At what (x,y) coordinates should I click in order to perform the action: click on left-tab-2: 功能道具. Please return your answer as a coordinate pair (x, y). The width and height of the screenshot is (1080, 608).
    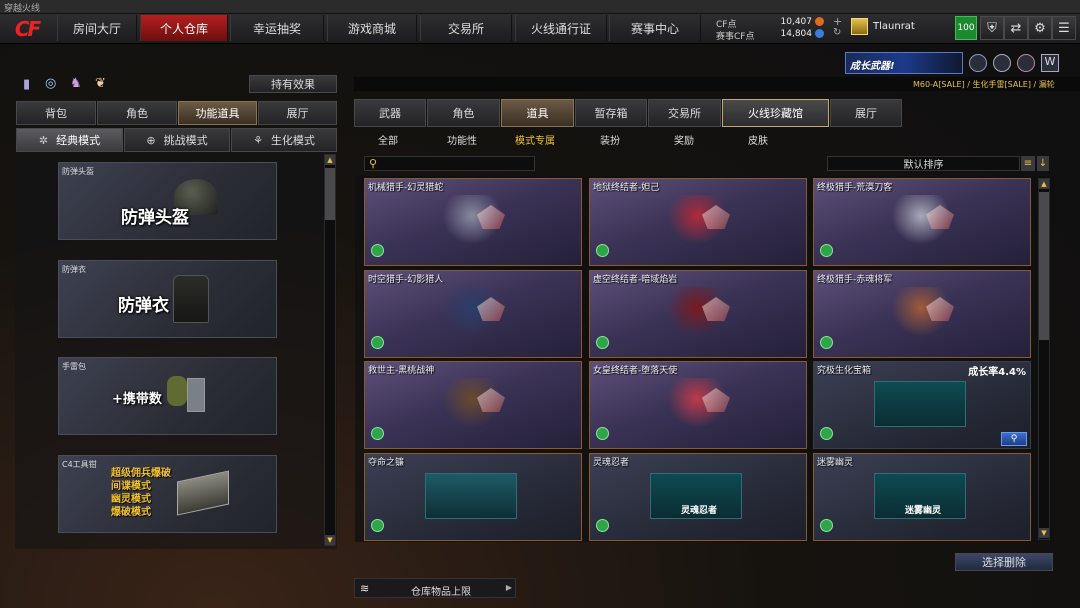
    Looking at the image, I should click on (217, 113).